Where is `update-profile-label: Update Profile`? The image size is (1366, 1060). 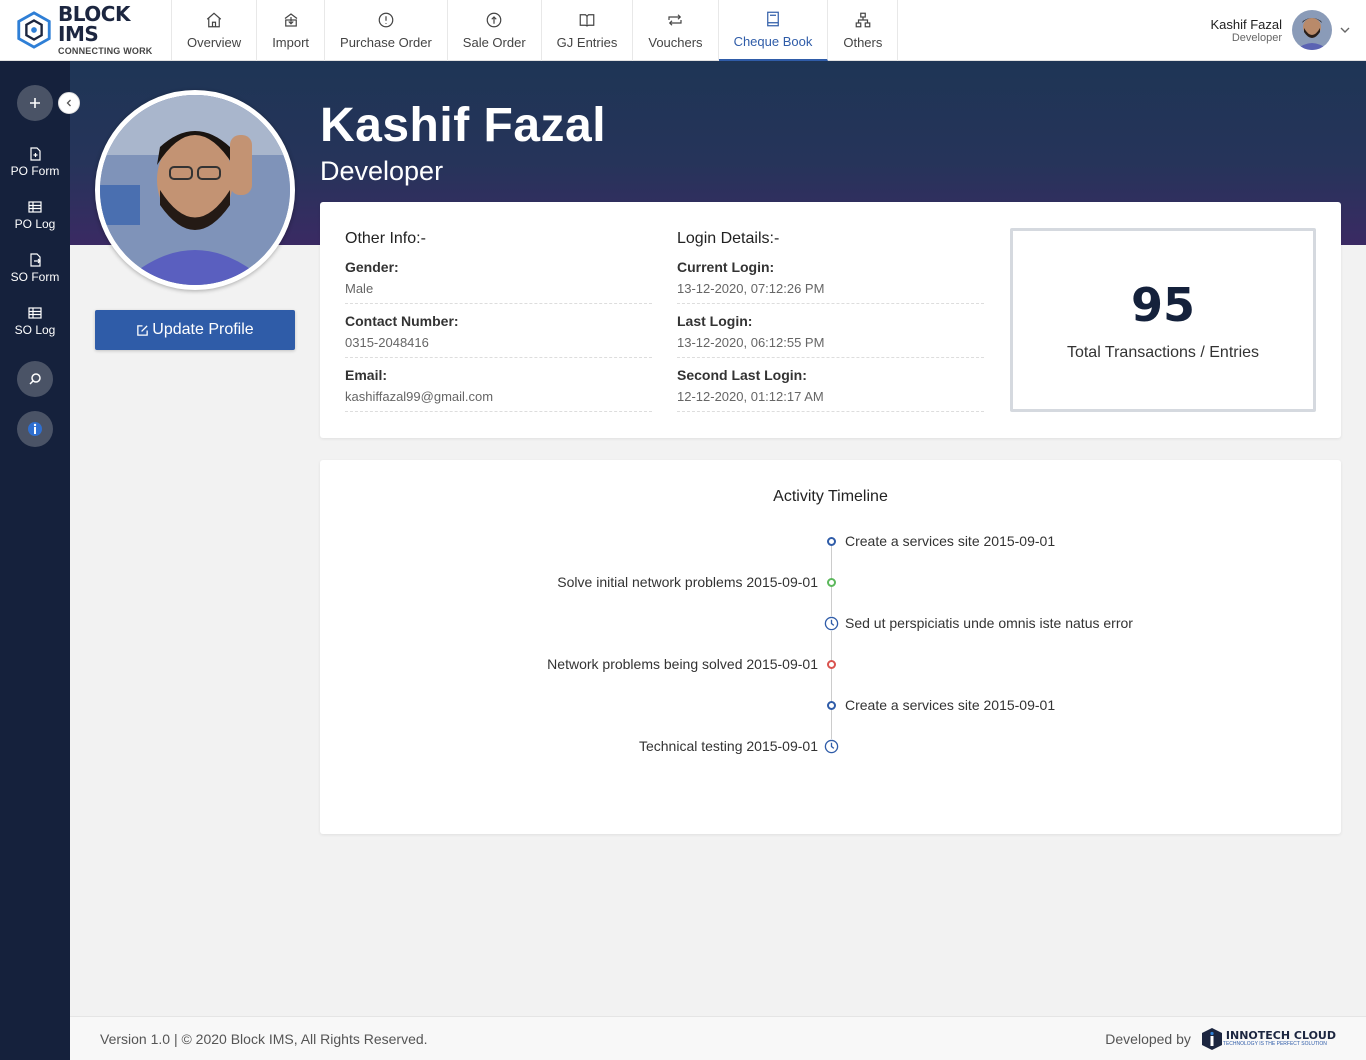 update-profile-label: Update Profile is located at coordinates (203, 329).